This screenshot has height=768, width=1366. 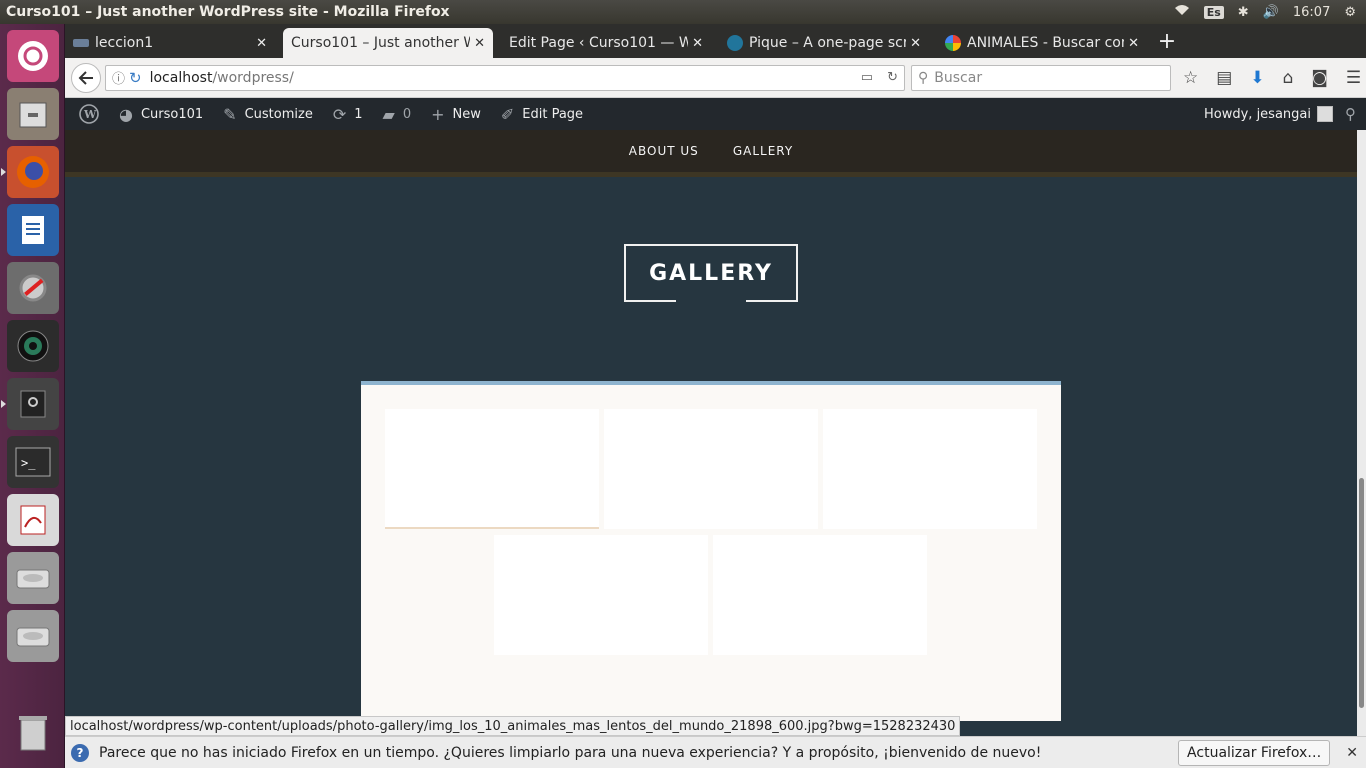 I want to click on svg-text: W, so click(x=90, y=114).